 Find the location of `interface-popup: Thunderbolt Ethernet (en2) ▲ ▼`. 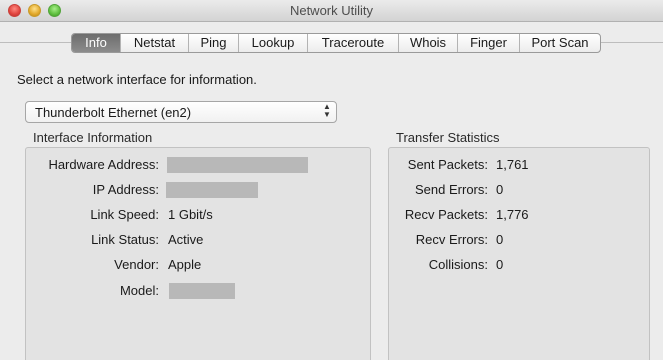

interface-popup: Thunderbolt Ethernet (en2) ▲ ▼ is located at coordinates (181, 112).